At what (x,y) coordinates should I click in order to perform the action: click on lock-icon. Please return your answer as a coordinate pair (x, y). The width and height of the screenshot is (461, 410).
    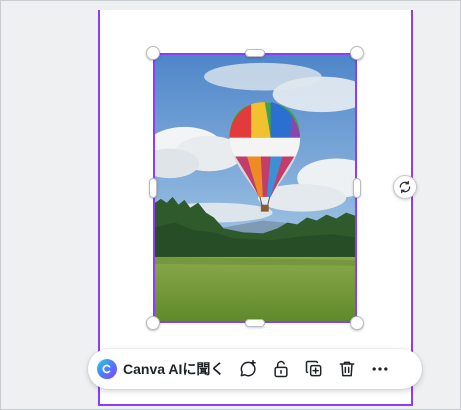
    Looking at the image, I should click on (281, 369).